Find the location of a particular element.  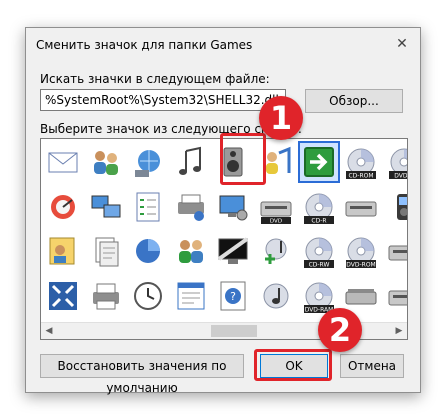

users-group-icon is located at coordinates (191, 251).